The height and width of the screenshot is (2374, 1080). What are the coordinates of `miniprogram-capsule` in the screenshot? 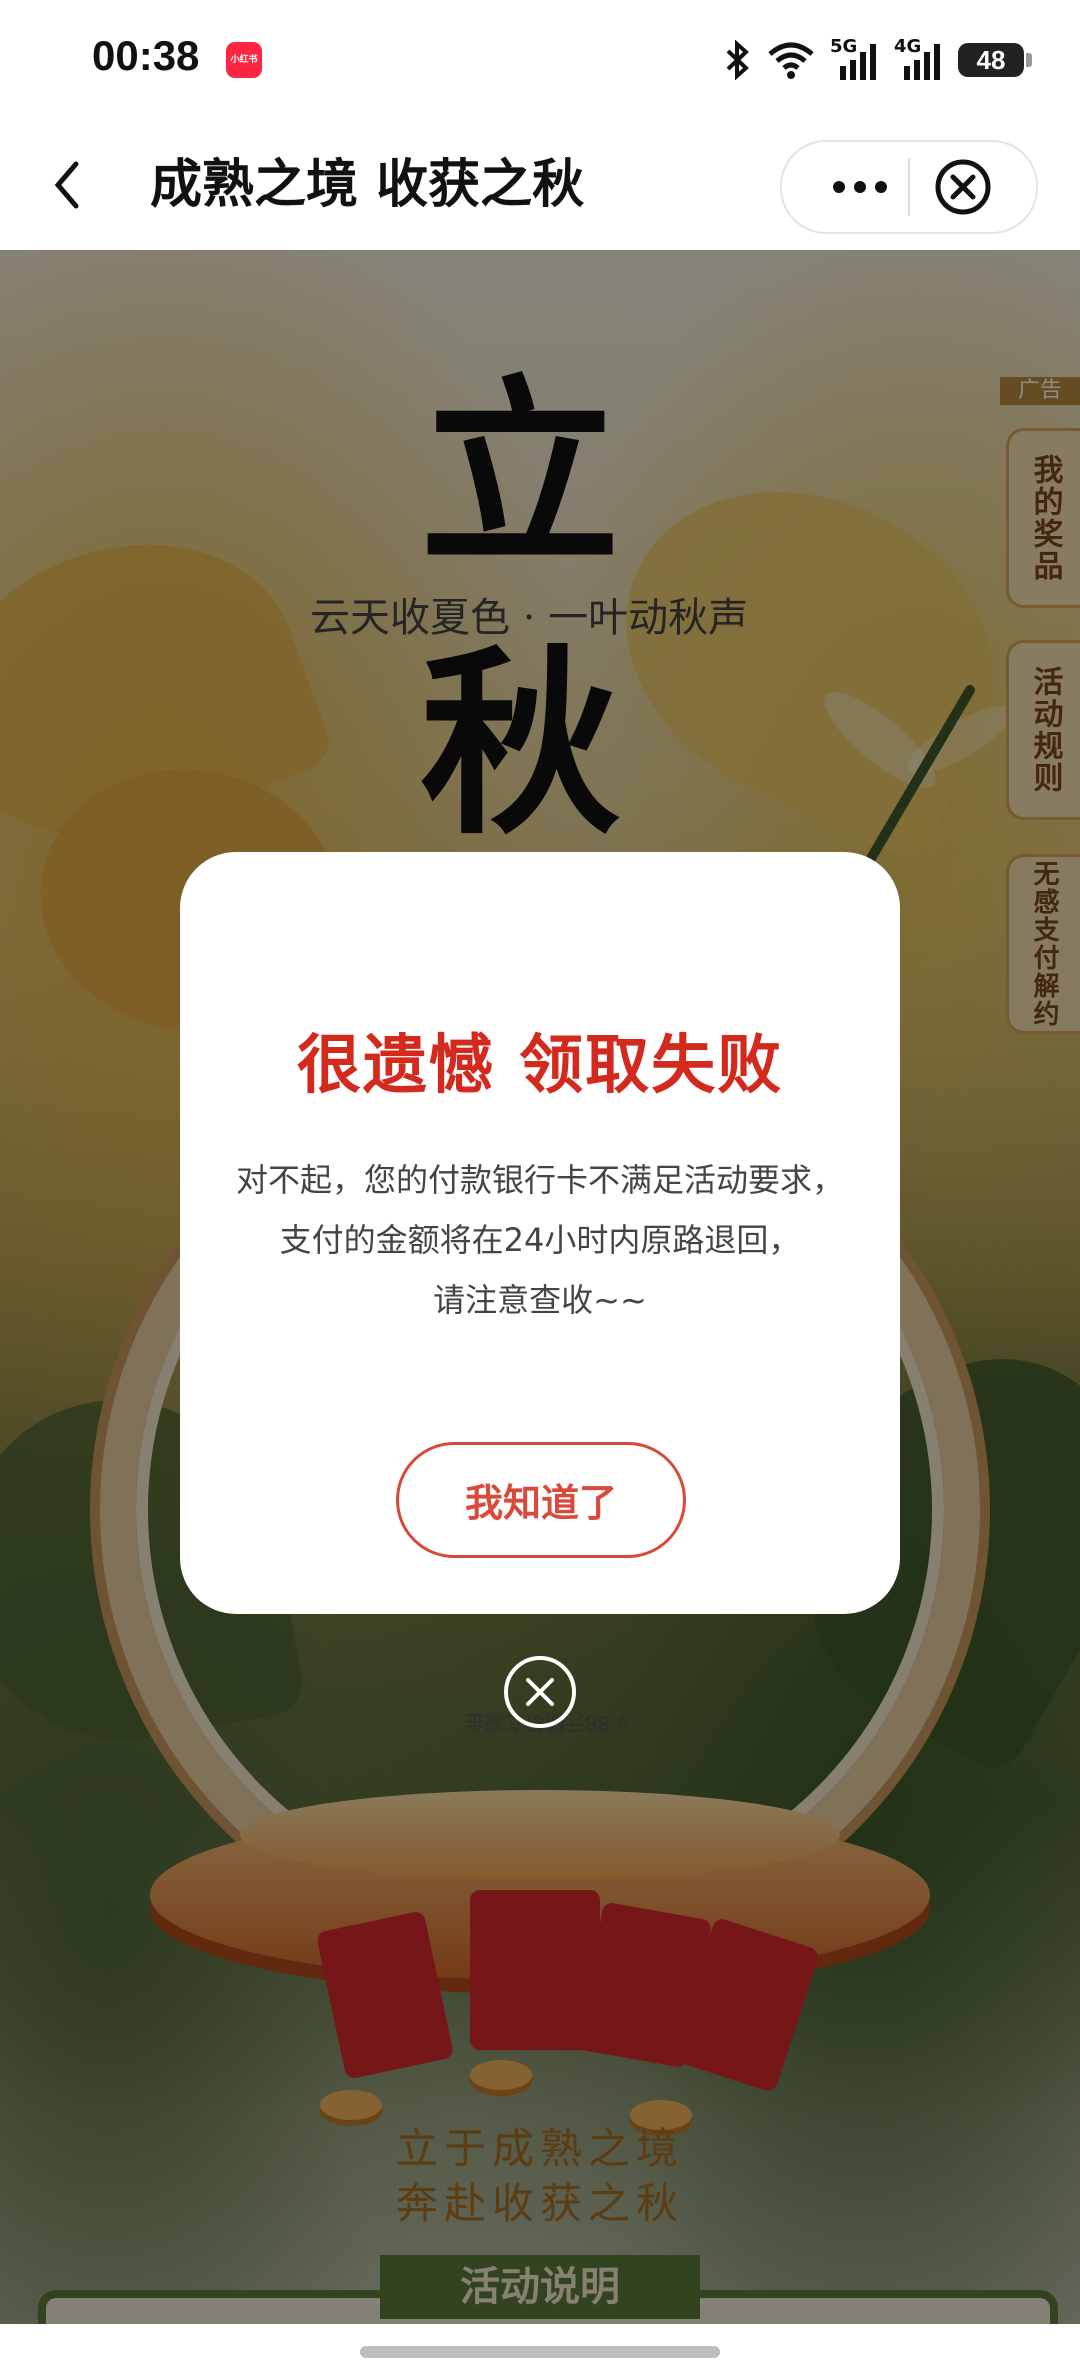 It's located at (909, 187).